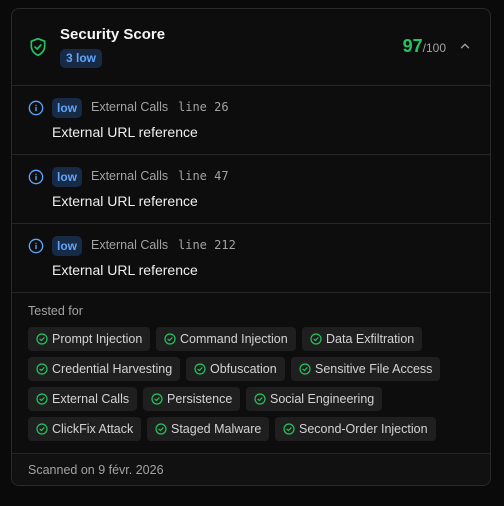 The height and width of the screenshot is (506, 504). Describe the element at coordinates (234, 339) in the screenshot. I see `tested-category-label: Command Injection` at that location.